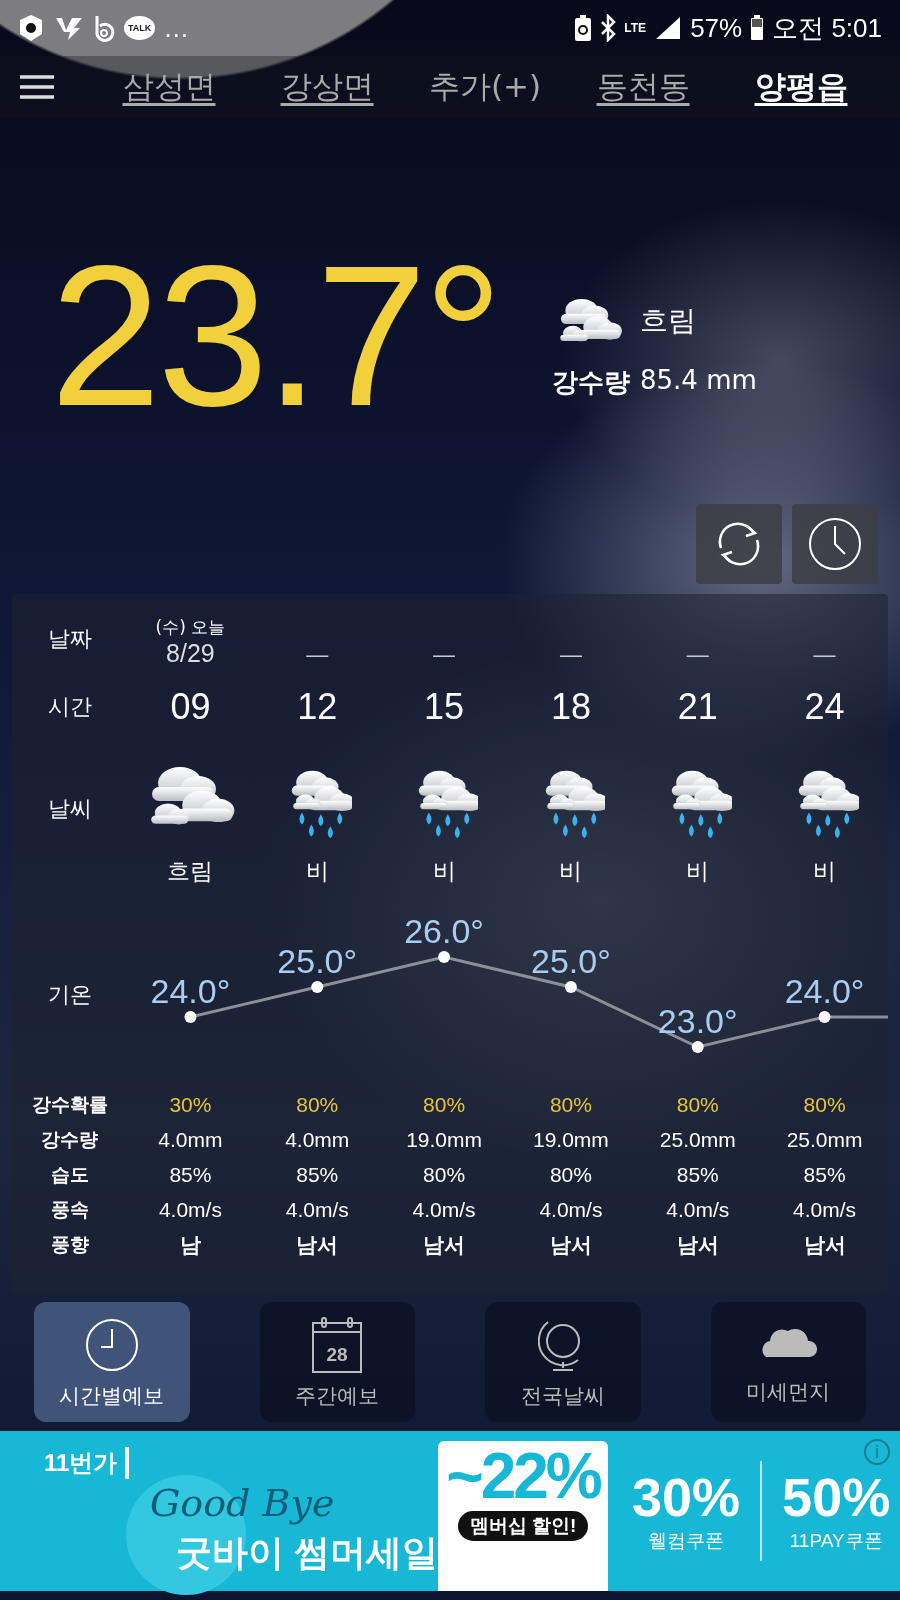 Image resolution: width=900 pixels, height=1600 pixels. What do you see at coordinates (169, 87) in the screenshot?
I see `location-tab: 삼성면` at bounding box center [169, 87].